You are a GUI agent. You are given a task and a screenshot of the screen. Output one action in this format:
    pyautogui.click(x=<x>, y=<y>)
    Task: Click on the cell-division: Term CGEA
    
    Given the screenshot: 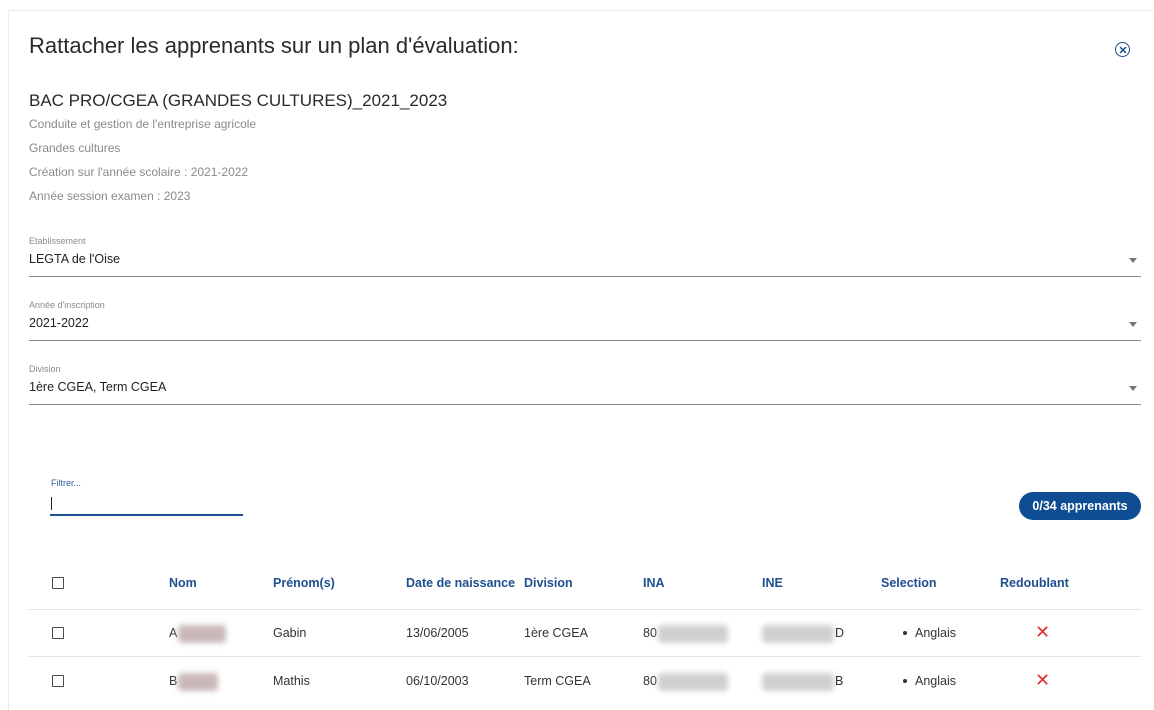 What is the action you would take?
    pyautogui.click(x=557, y=681)
    